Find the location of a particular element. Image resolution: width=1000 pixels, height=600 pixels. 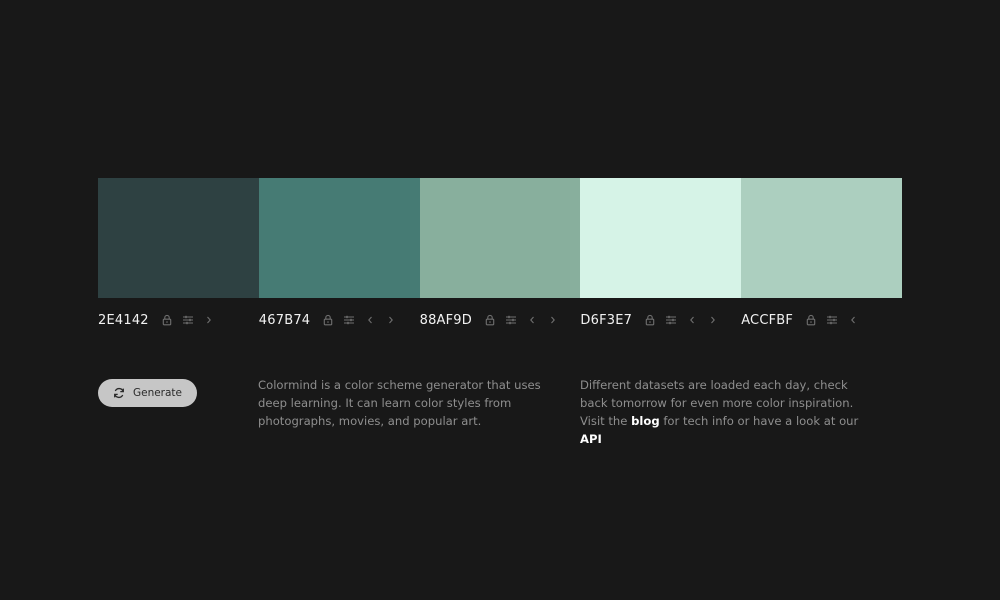

swatch-column: D6F3E7 is located at coordinates (661, 253).